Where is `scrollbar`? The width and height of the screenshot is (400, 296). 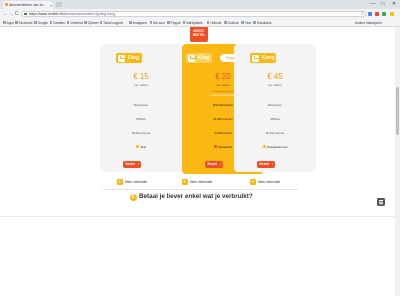 scrollbar is located at coordinates (397, 161).